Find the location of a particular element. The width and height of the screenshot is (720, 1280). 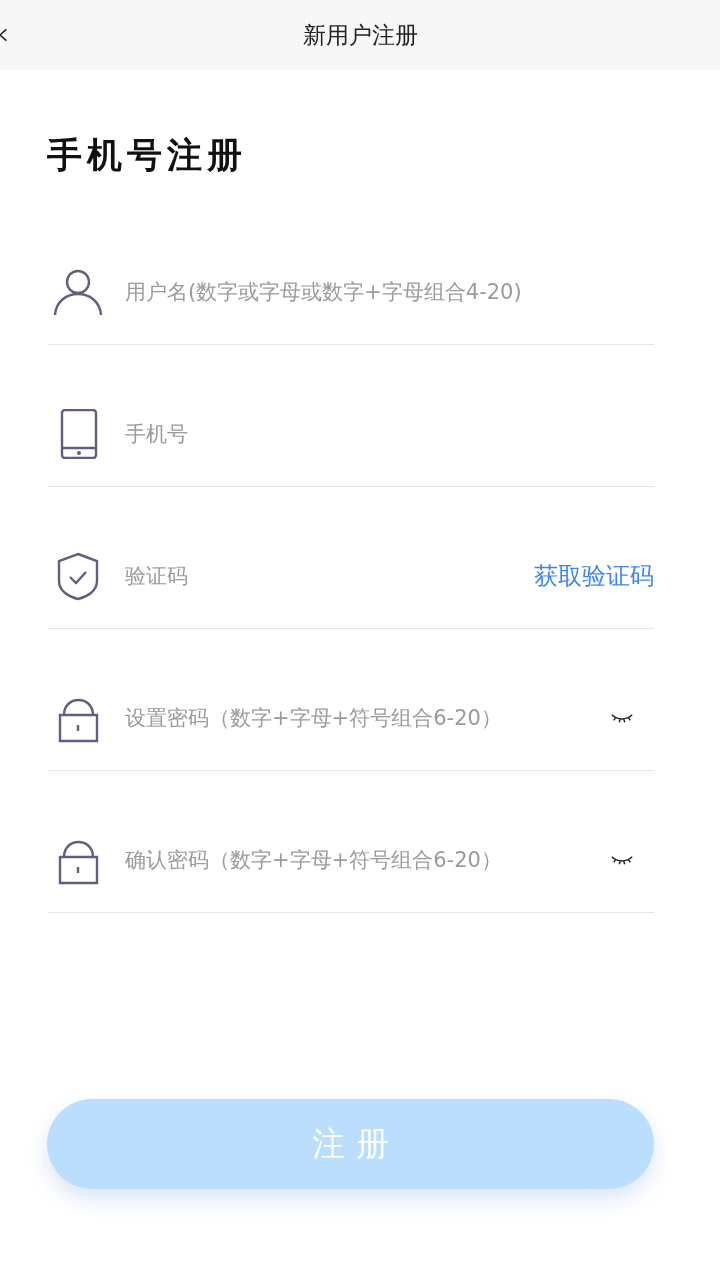

form-heading: 手机号注册 is located at coordinates (147, 155).